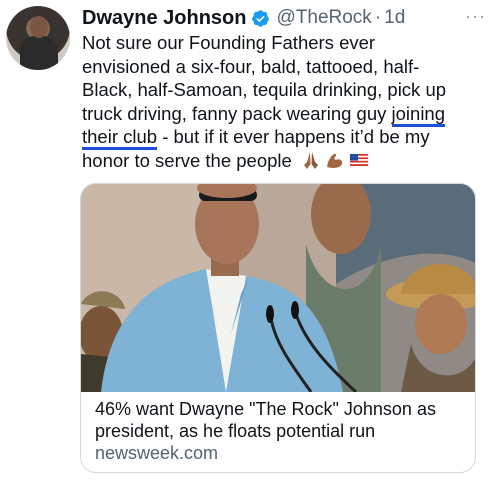 The width and height of the screenshot is (500, 482). Describe the element at coordinates (237, 113) in the screenshot. I see `tweet-segment: truck driving, fanny pack wearing guy` at that location.